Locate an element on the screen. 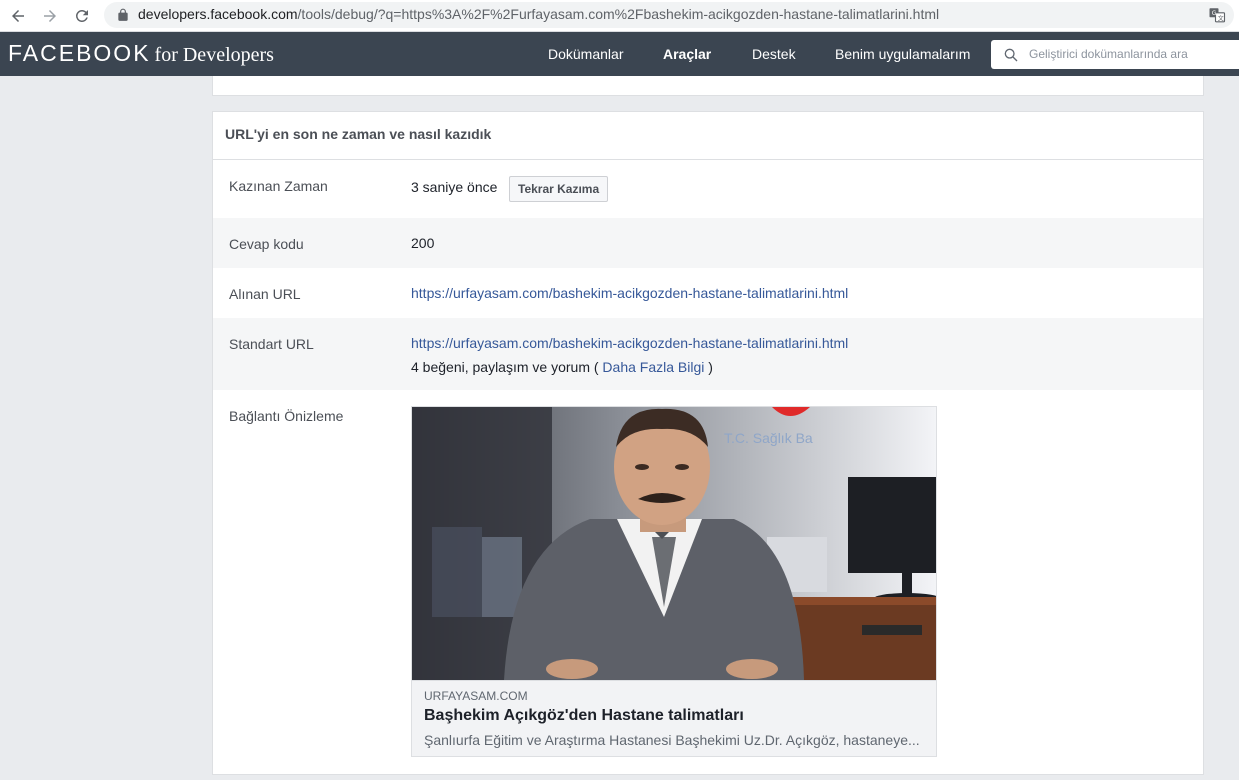 This screenshot has height=780, width=1239. scraped-time-value: 3 saniye önce is located at coordinates (454, 187).